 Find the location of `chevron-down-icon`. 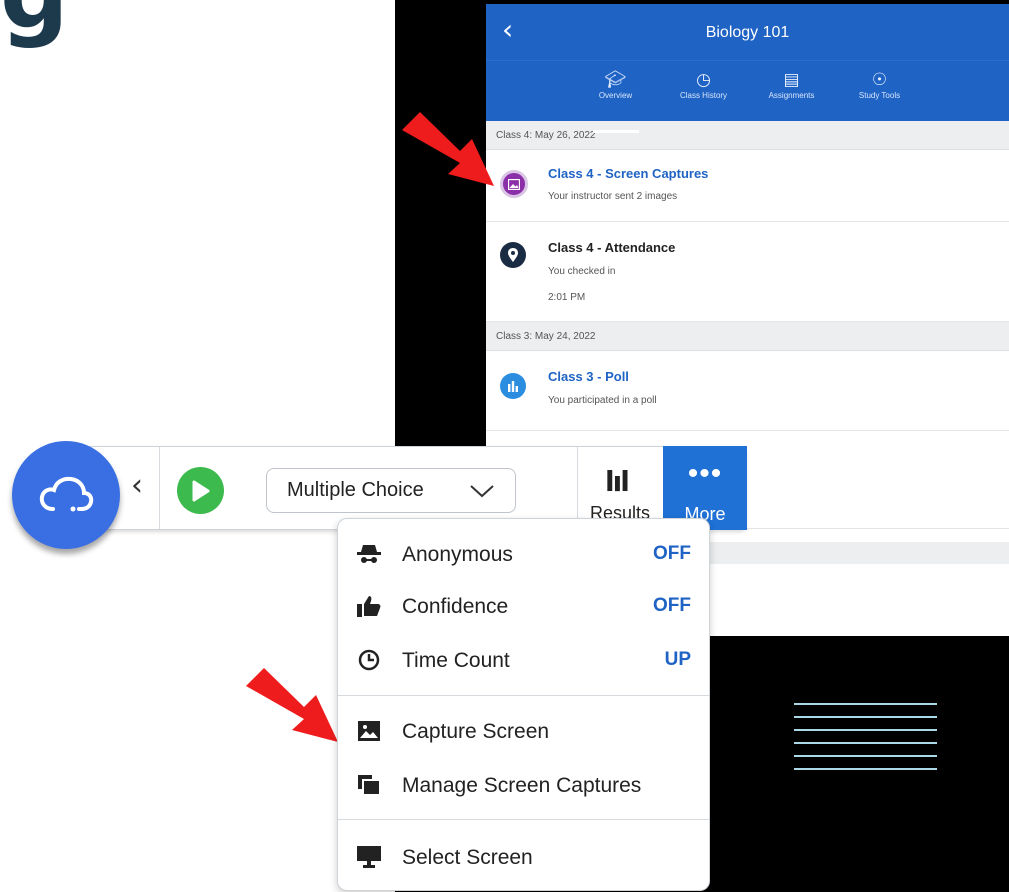

chevron-down-icon is located at coordinates (482, 490).